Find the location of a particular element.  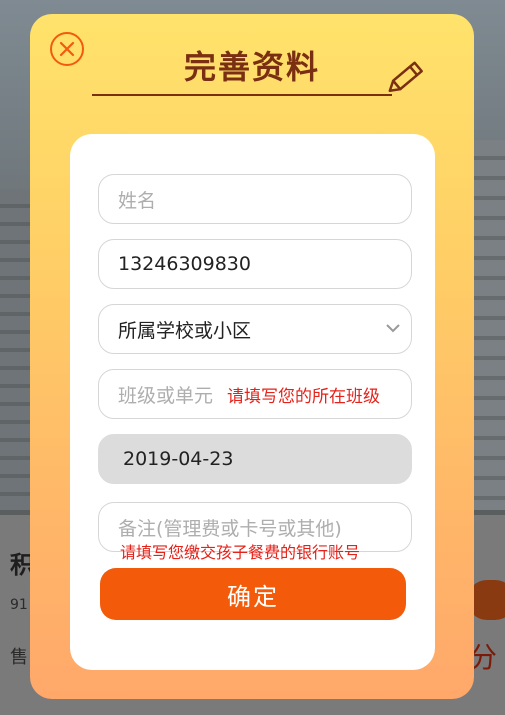

title-underline is located at coordinates (242, 95).